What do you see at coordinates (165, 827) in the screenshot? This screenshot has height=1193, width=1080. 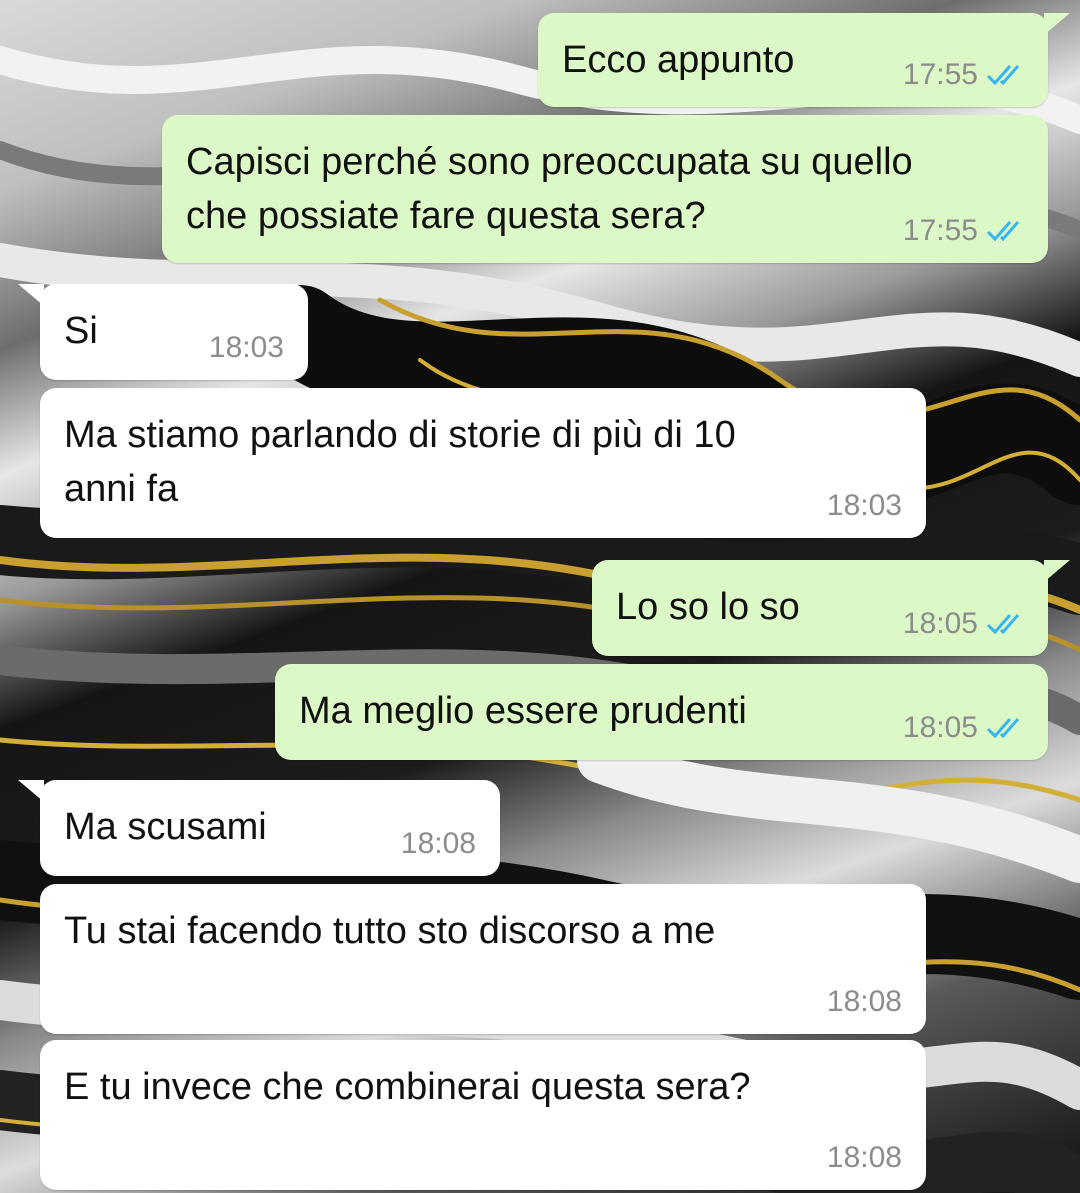 I see `message-text: Ma scusami` at bounding box center [165, 827].